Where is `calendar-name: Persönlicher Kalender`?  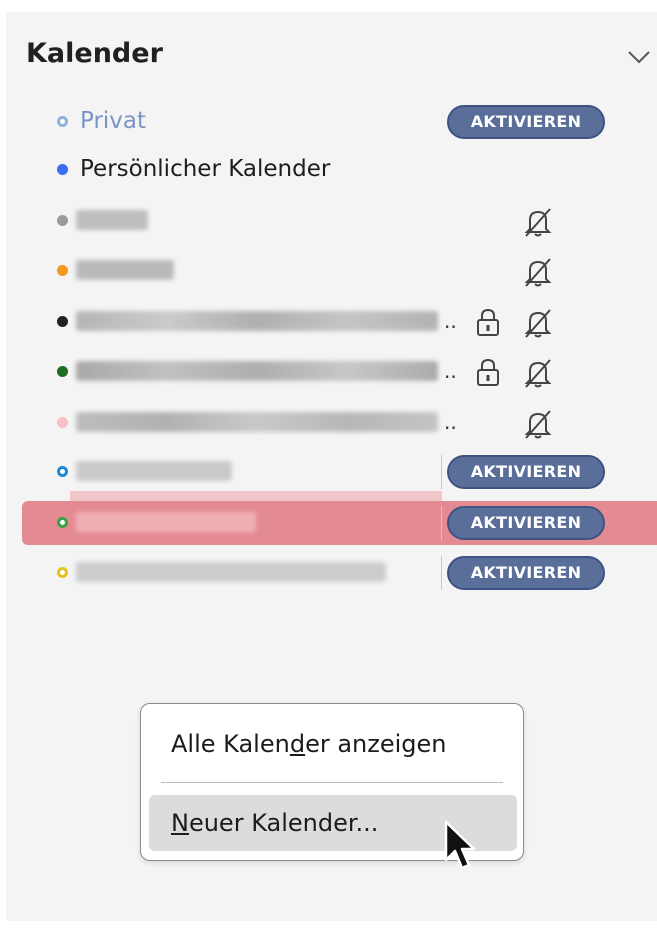 calendar-name: Persönlicher Kalender is located at coordinates (205, 169).